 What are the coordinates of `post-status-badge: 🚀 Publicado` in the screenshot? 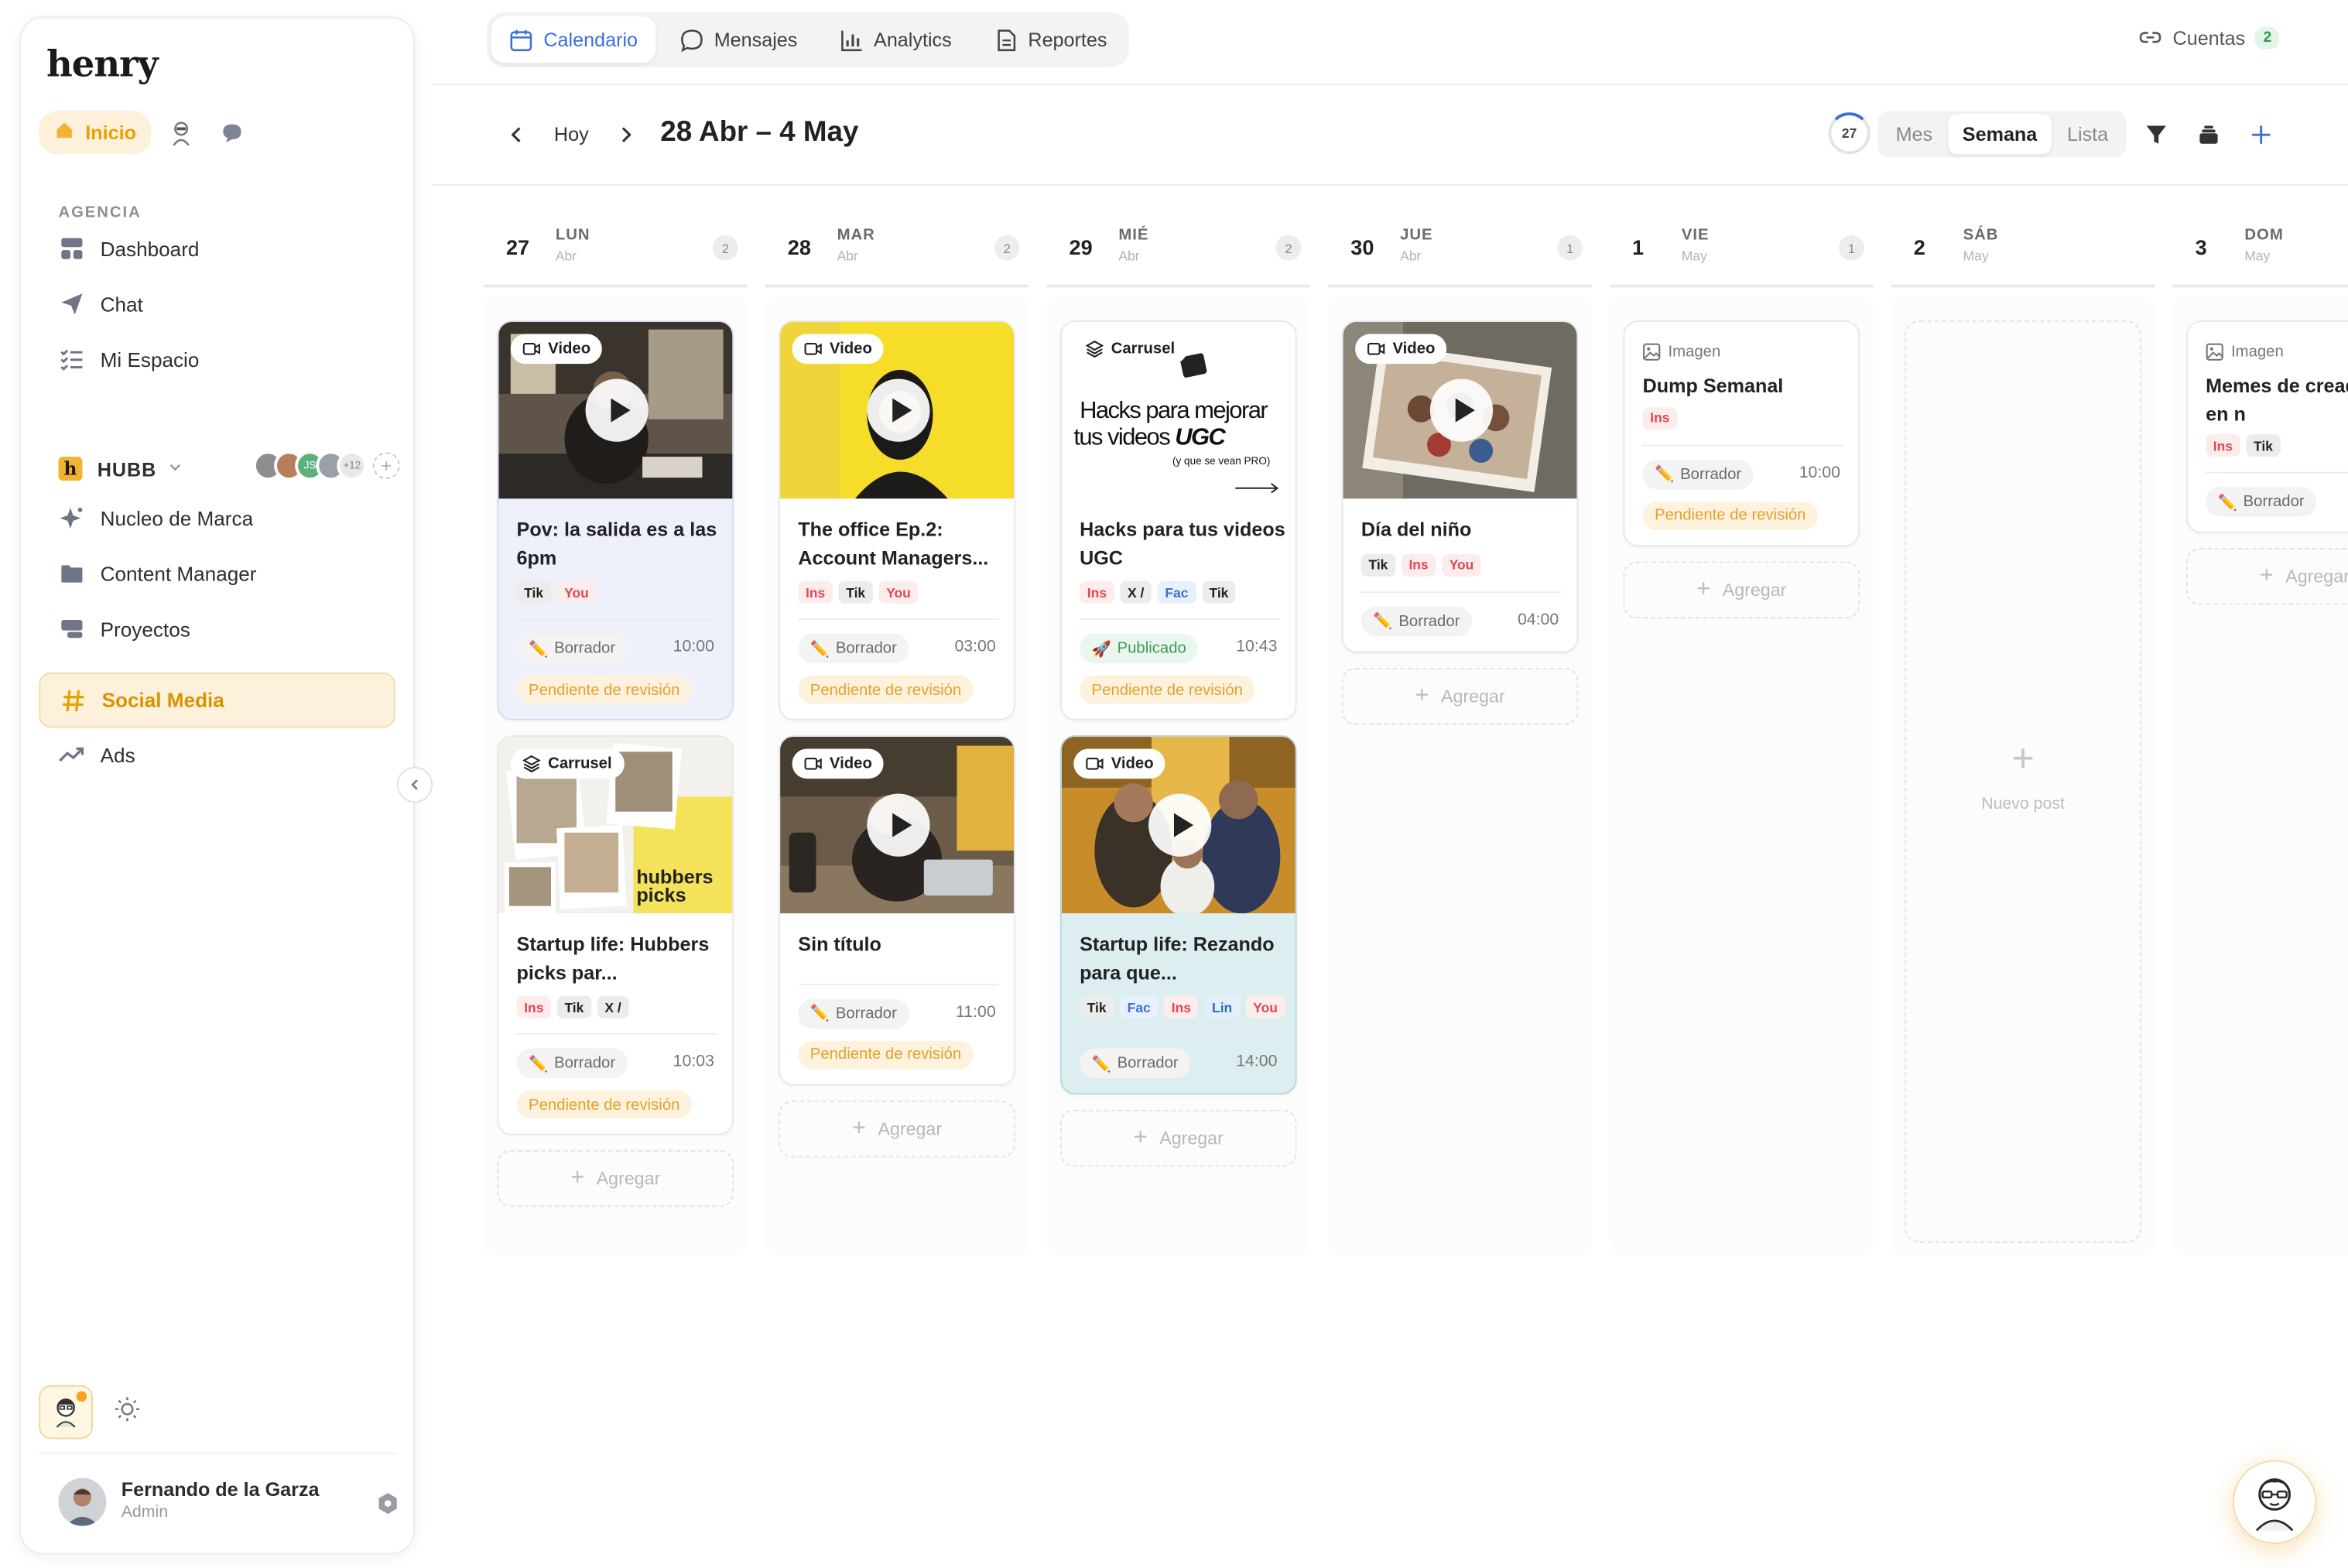 It's located at (1139, 648).